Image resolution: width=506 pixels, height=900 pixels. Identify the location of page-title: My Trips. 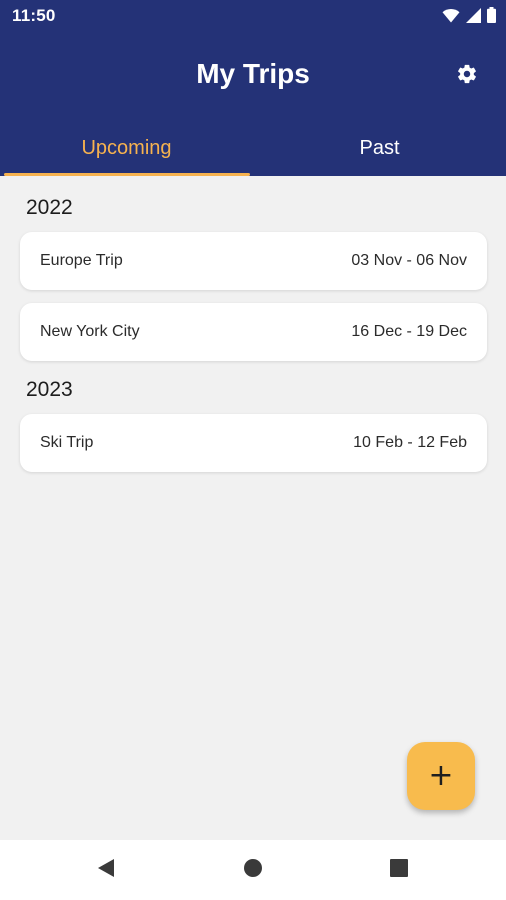
(253, 73).